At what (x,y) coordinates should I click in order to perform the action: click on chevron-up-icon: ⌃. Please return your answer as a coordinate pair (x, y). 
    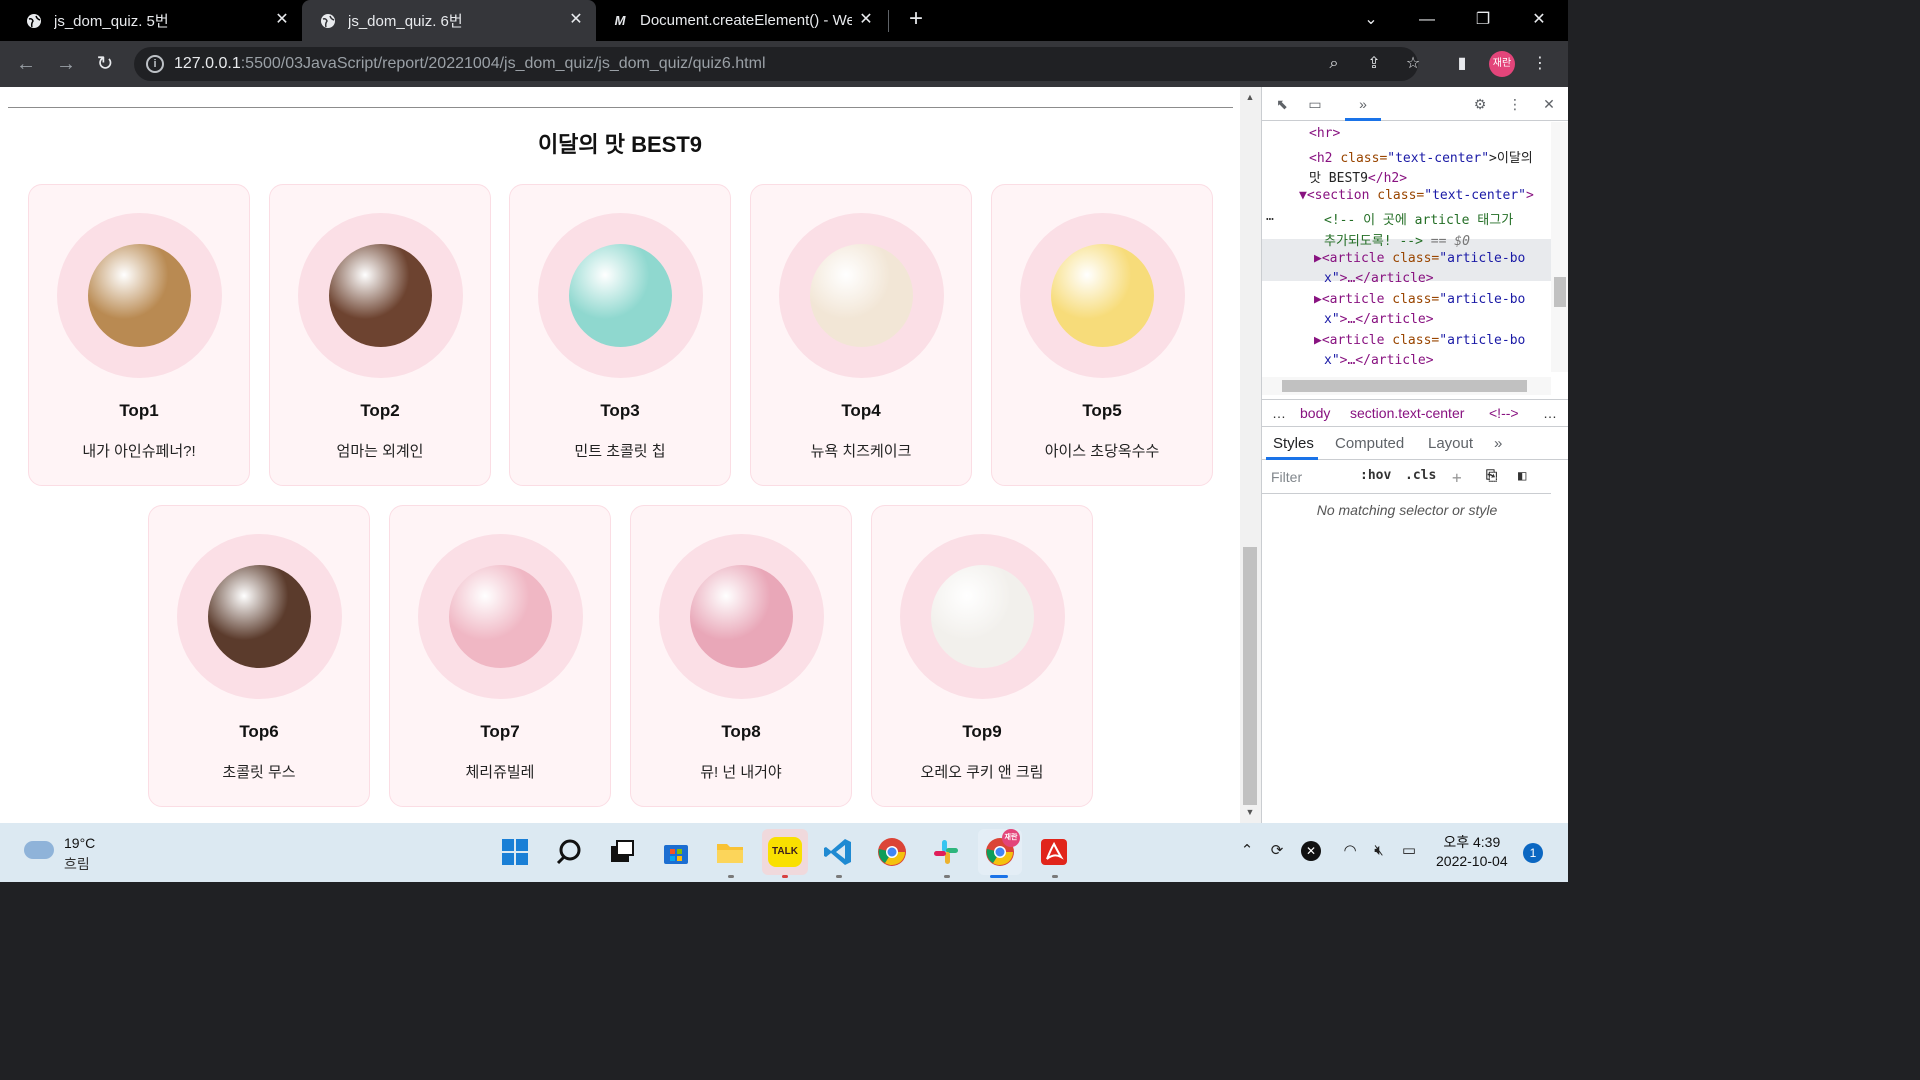
    Looking at the image, I should click on (1247, 851).